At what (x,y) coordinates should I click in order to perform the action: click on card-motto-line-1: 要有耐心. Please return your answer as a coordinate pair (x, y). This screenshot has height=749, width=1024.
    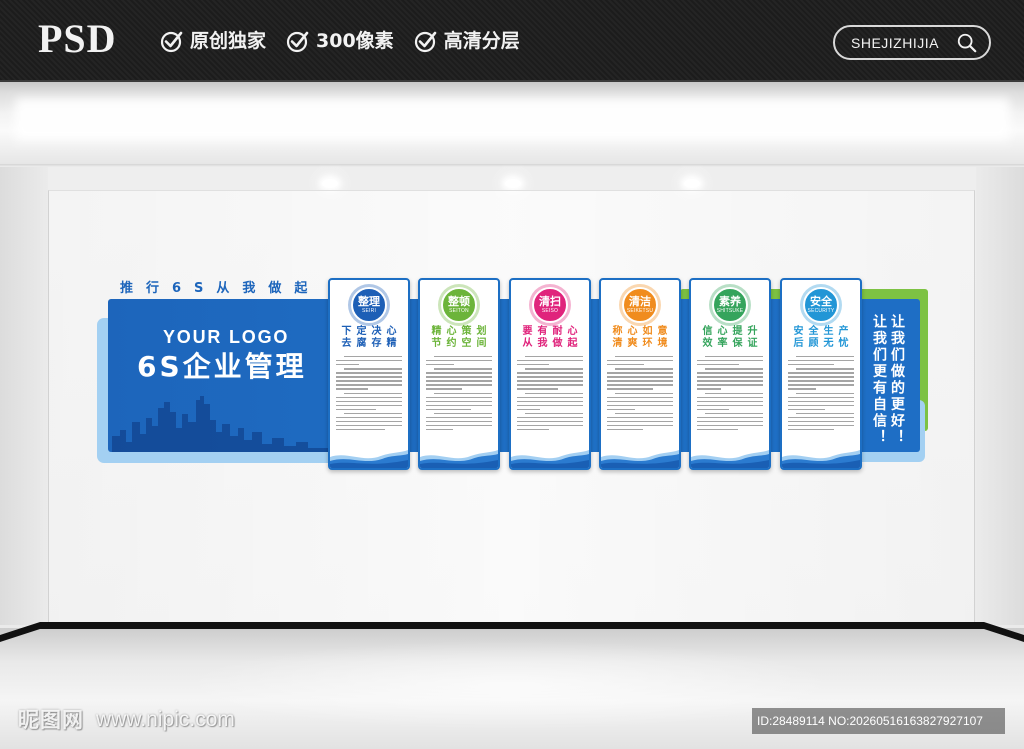
    Looking at the image, I should click on (552, 331).